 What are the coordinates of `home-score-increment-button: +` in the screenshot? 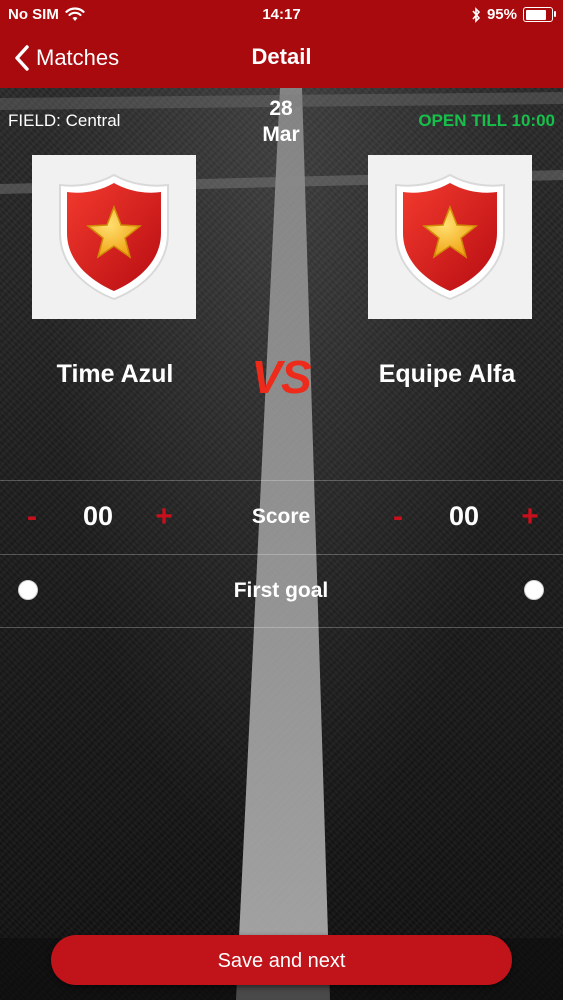 It's located at (164, 517).